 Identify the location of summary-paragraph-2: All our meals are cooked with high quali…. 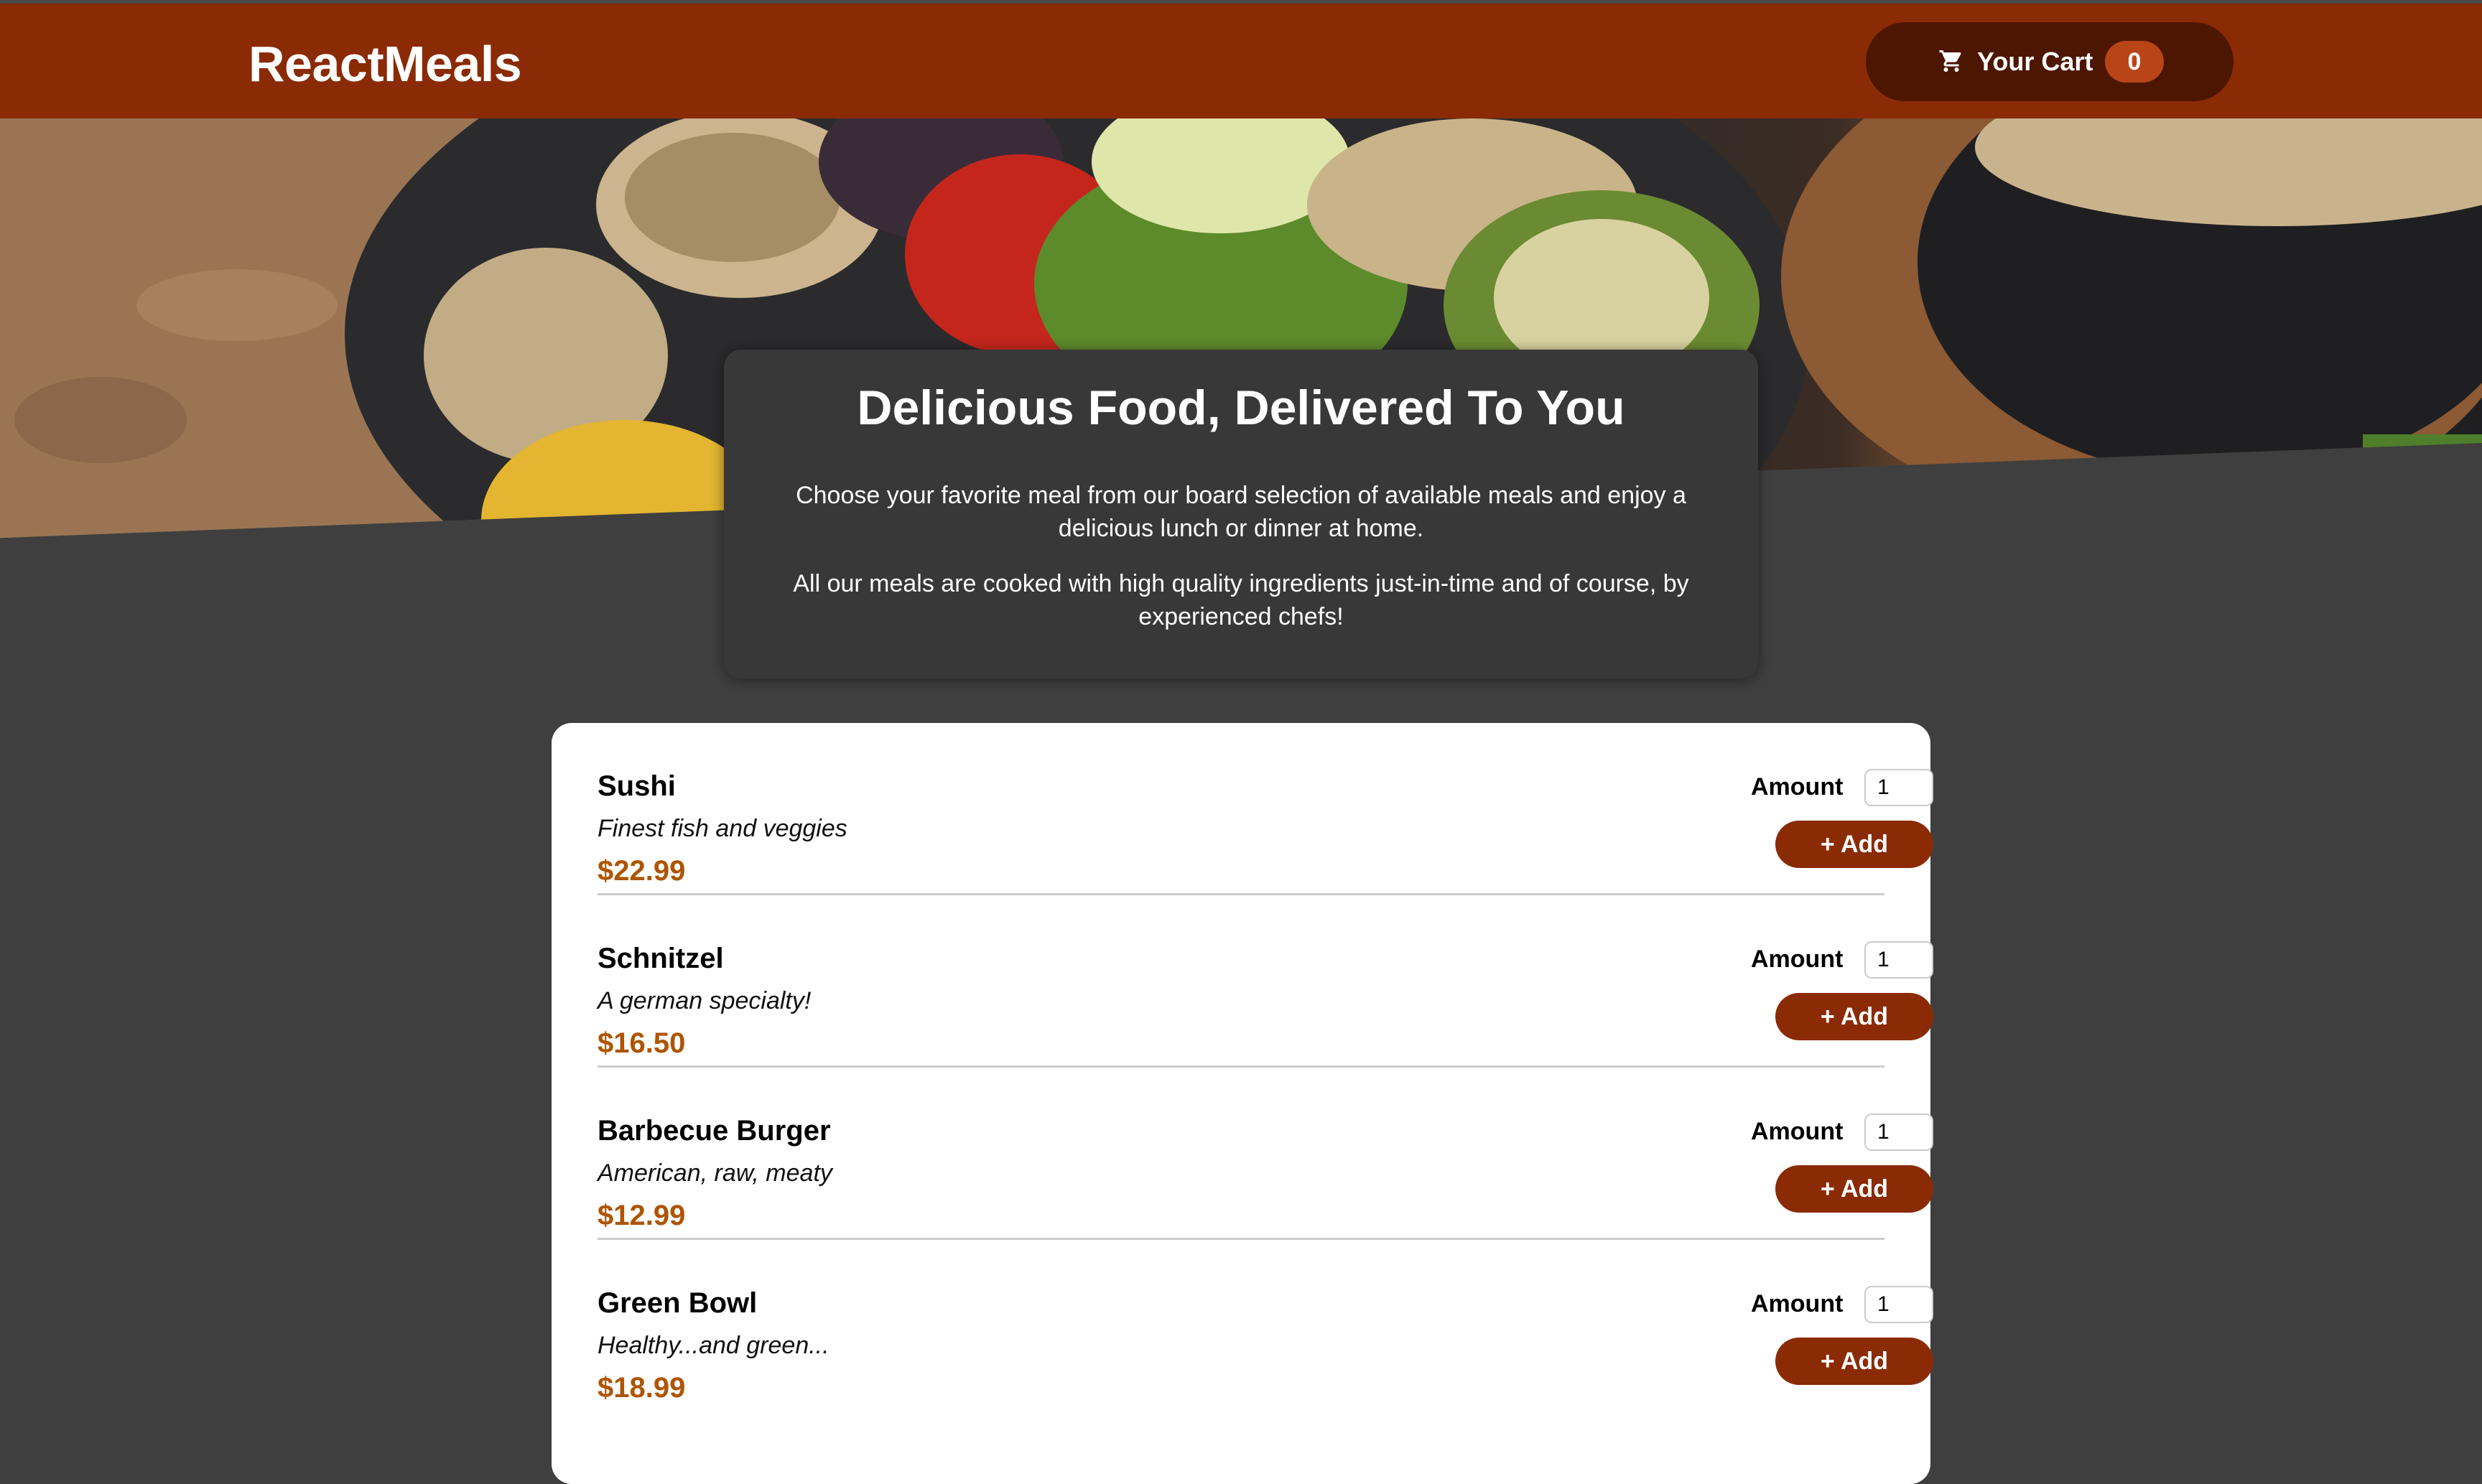
(1241, 600).